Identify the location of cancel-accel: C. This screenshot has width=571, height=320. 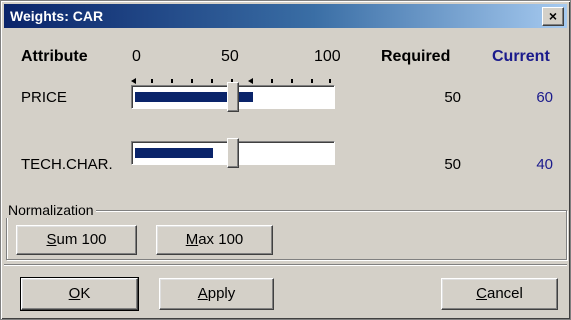
(481, 293).